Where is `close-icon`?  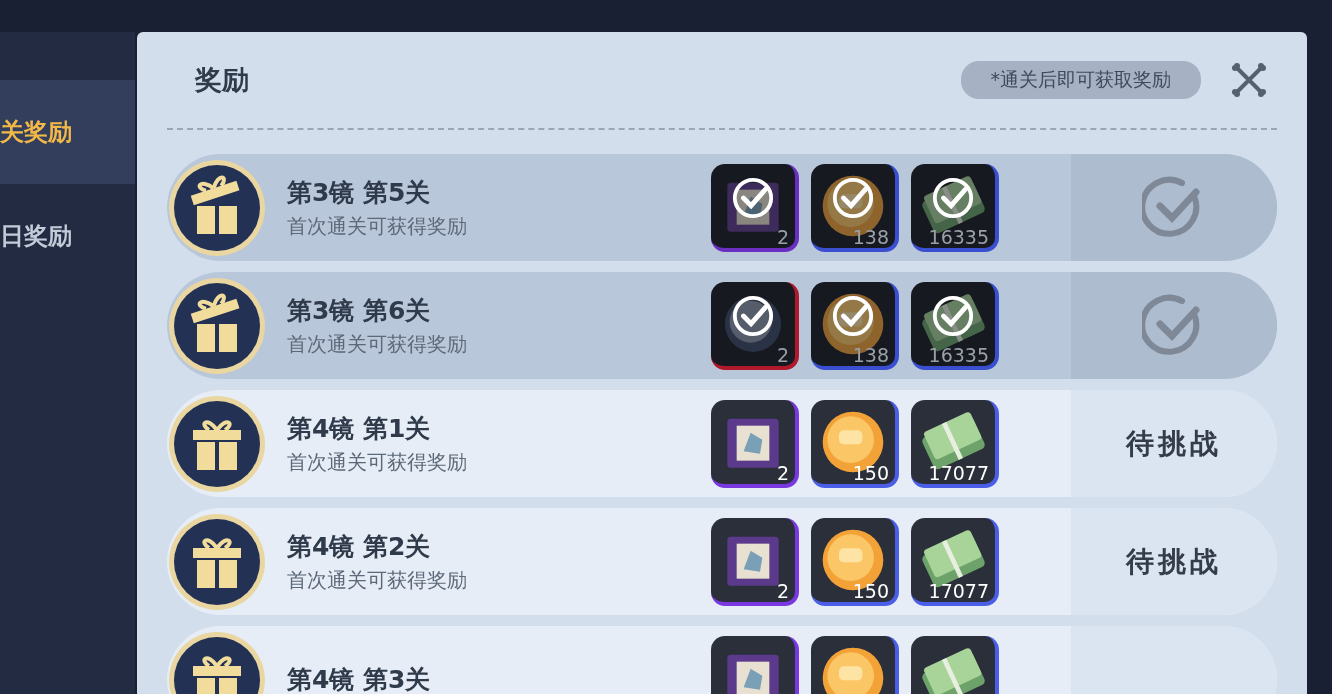 close-icon is located at coordinates (1249, 80).